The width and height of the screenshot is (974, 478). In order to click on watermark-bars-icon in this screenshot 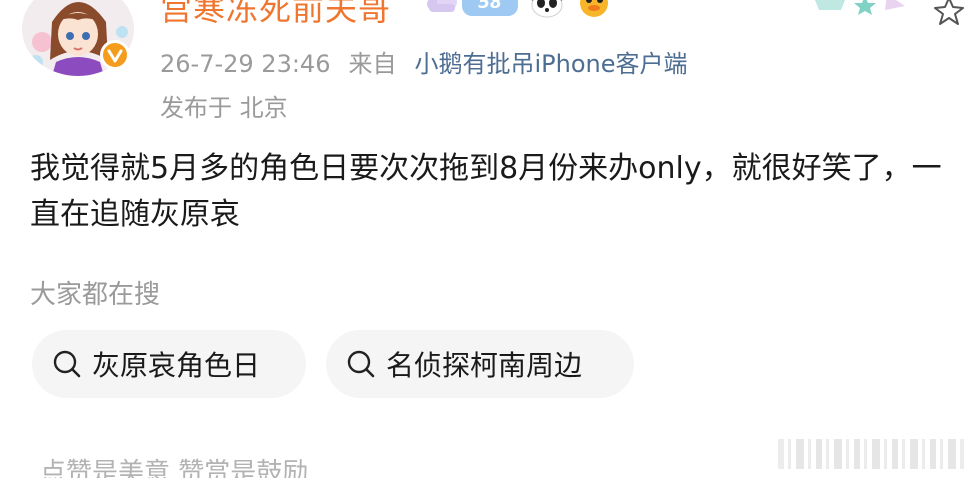, I will do `click(873, 456)`.